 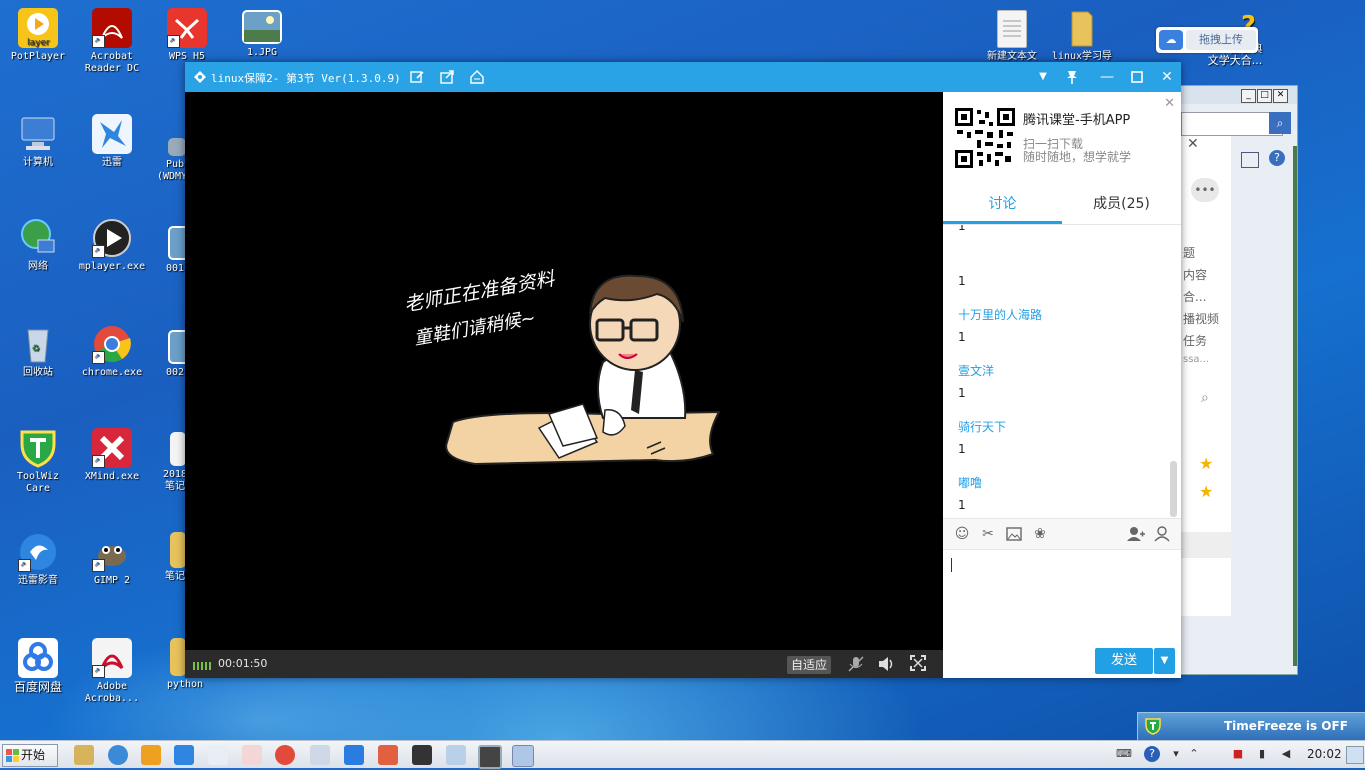 What do you see at coordinates (112, 559) in the screenshot?
I see `desktop-icon-gimp: GIMP 2` at bounding box center [112, 559].